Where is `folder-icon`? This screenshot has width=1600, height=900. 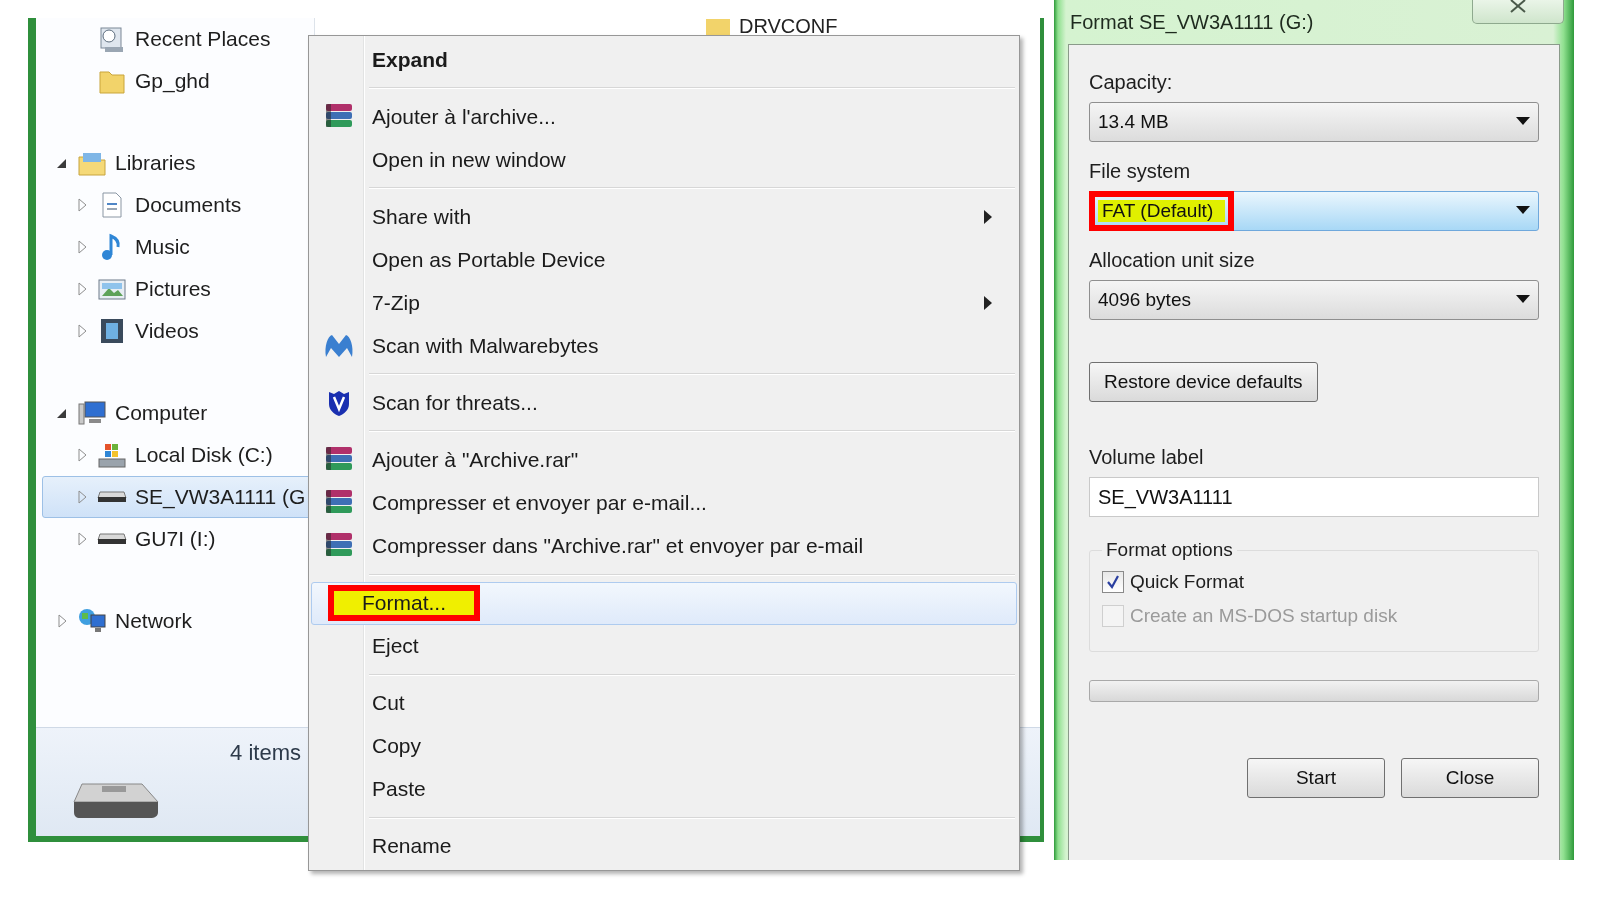
folder-icon is located at coordinates (718, 27).